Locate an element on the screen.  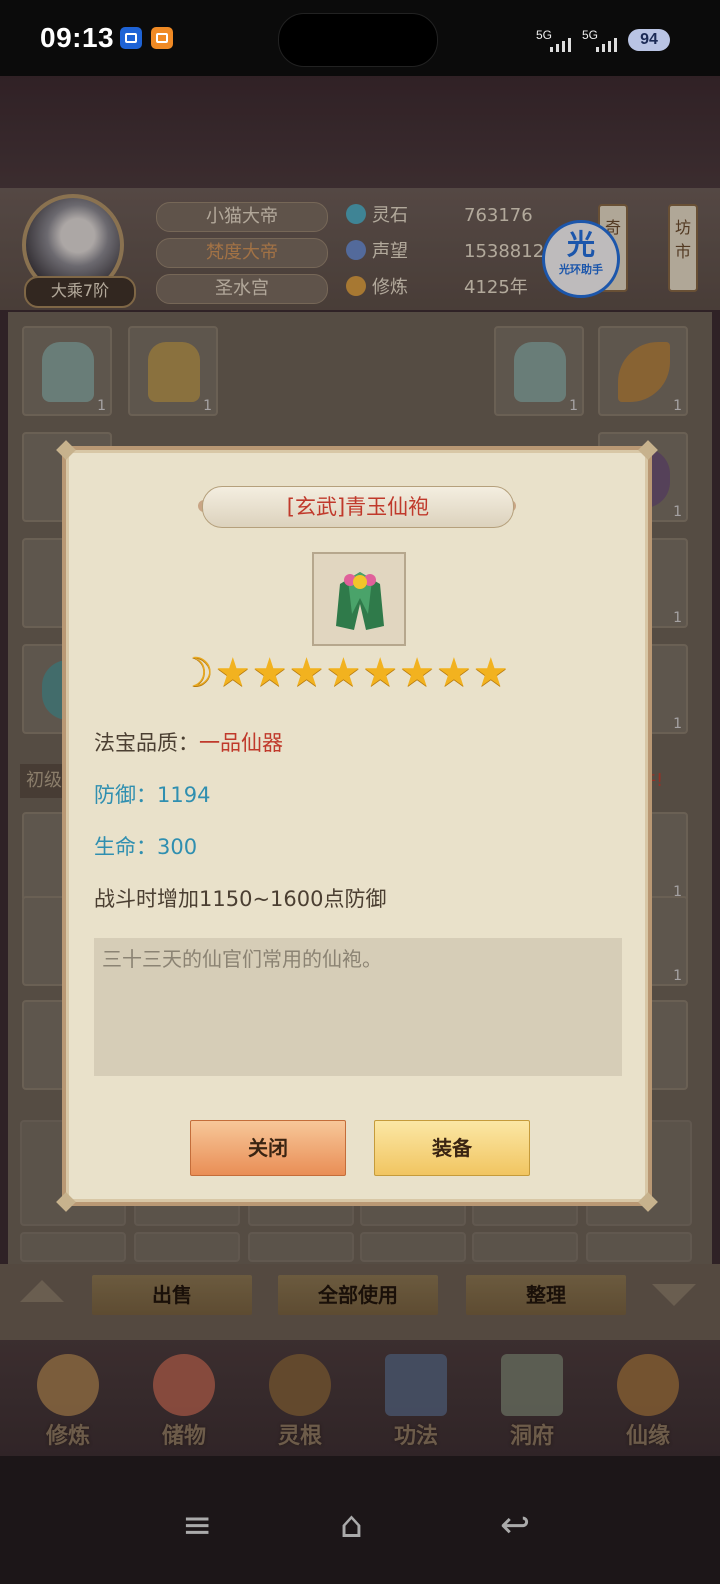
moon-icon: ☽ is located at coordinates (196, 673).